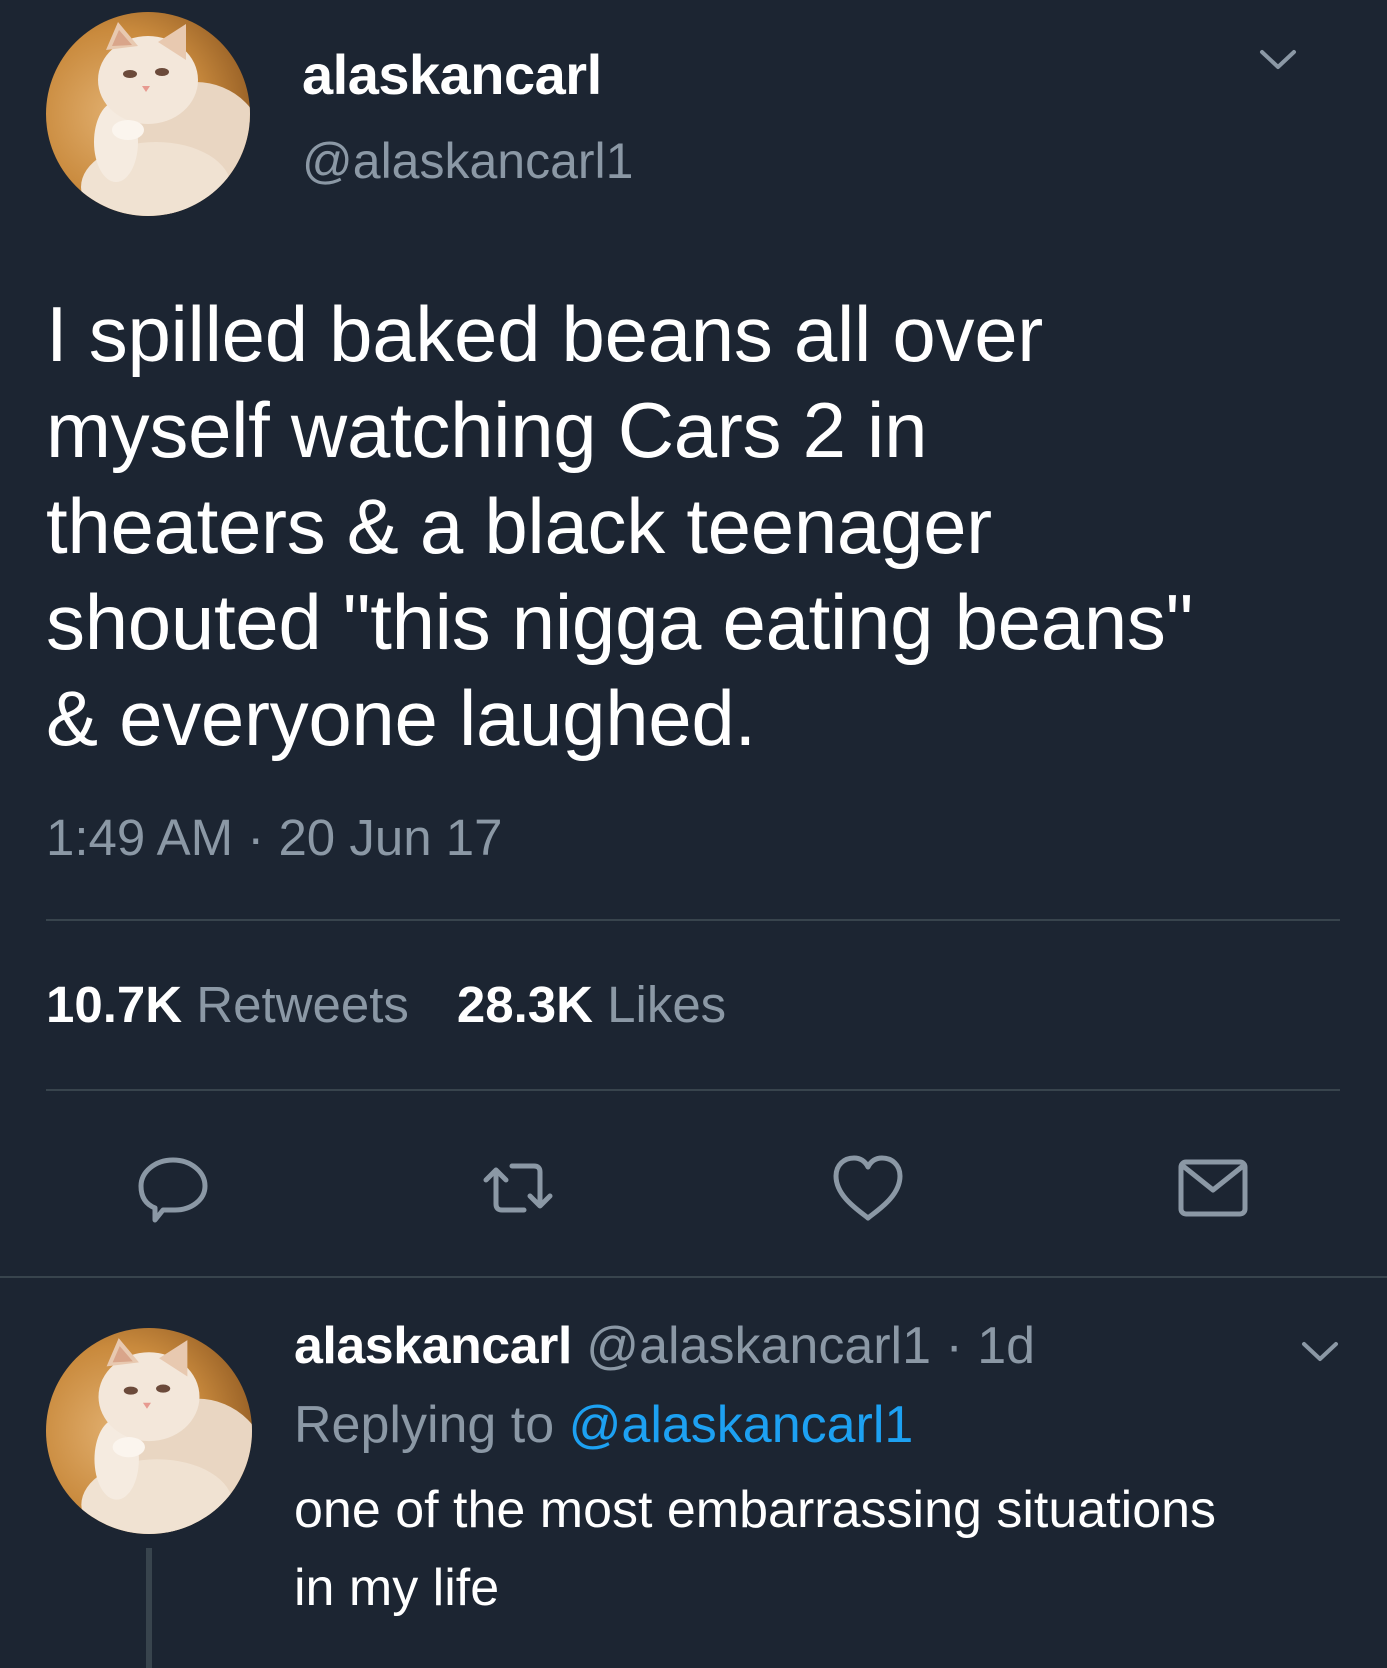  I want to click on tweet-text-line: shouted "this nigga eating beans", so click(619, 622).